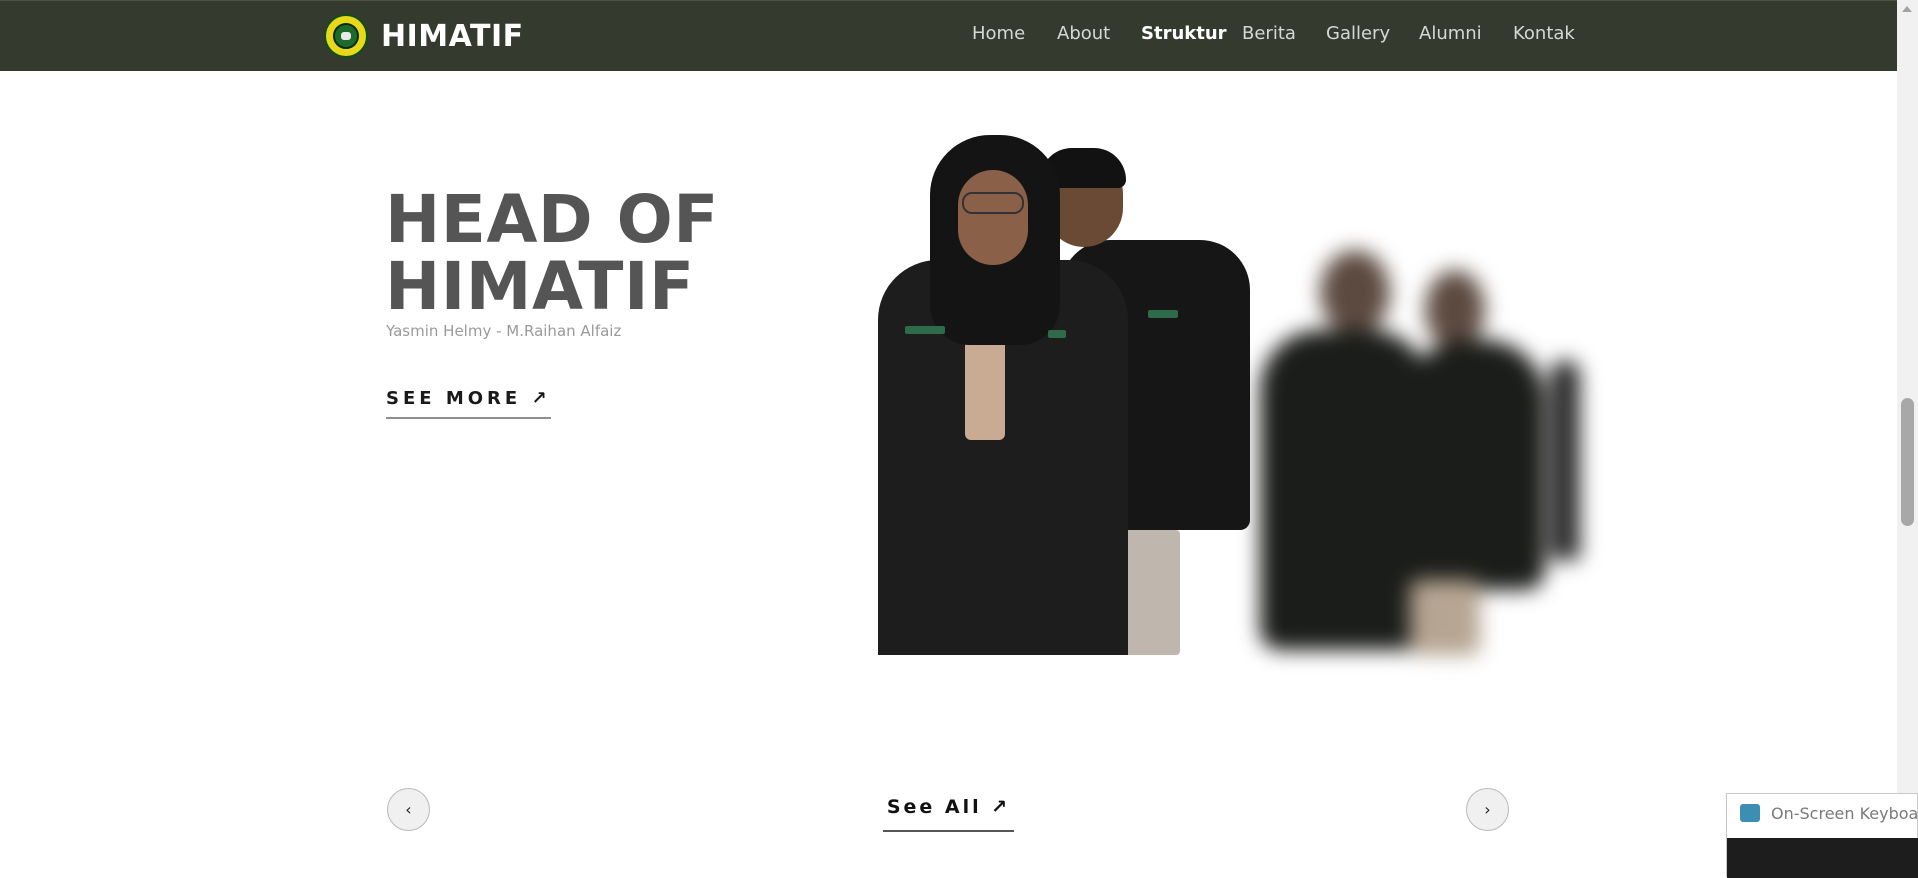 The width and height of the screenshot is (1918, 878). I want to click on nav-alumni: Alumni, so click(1450, 33).